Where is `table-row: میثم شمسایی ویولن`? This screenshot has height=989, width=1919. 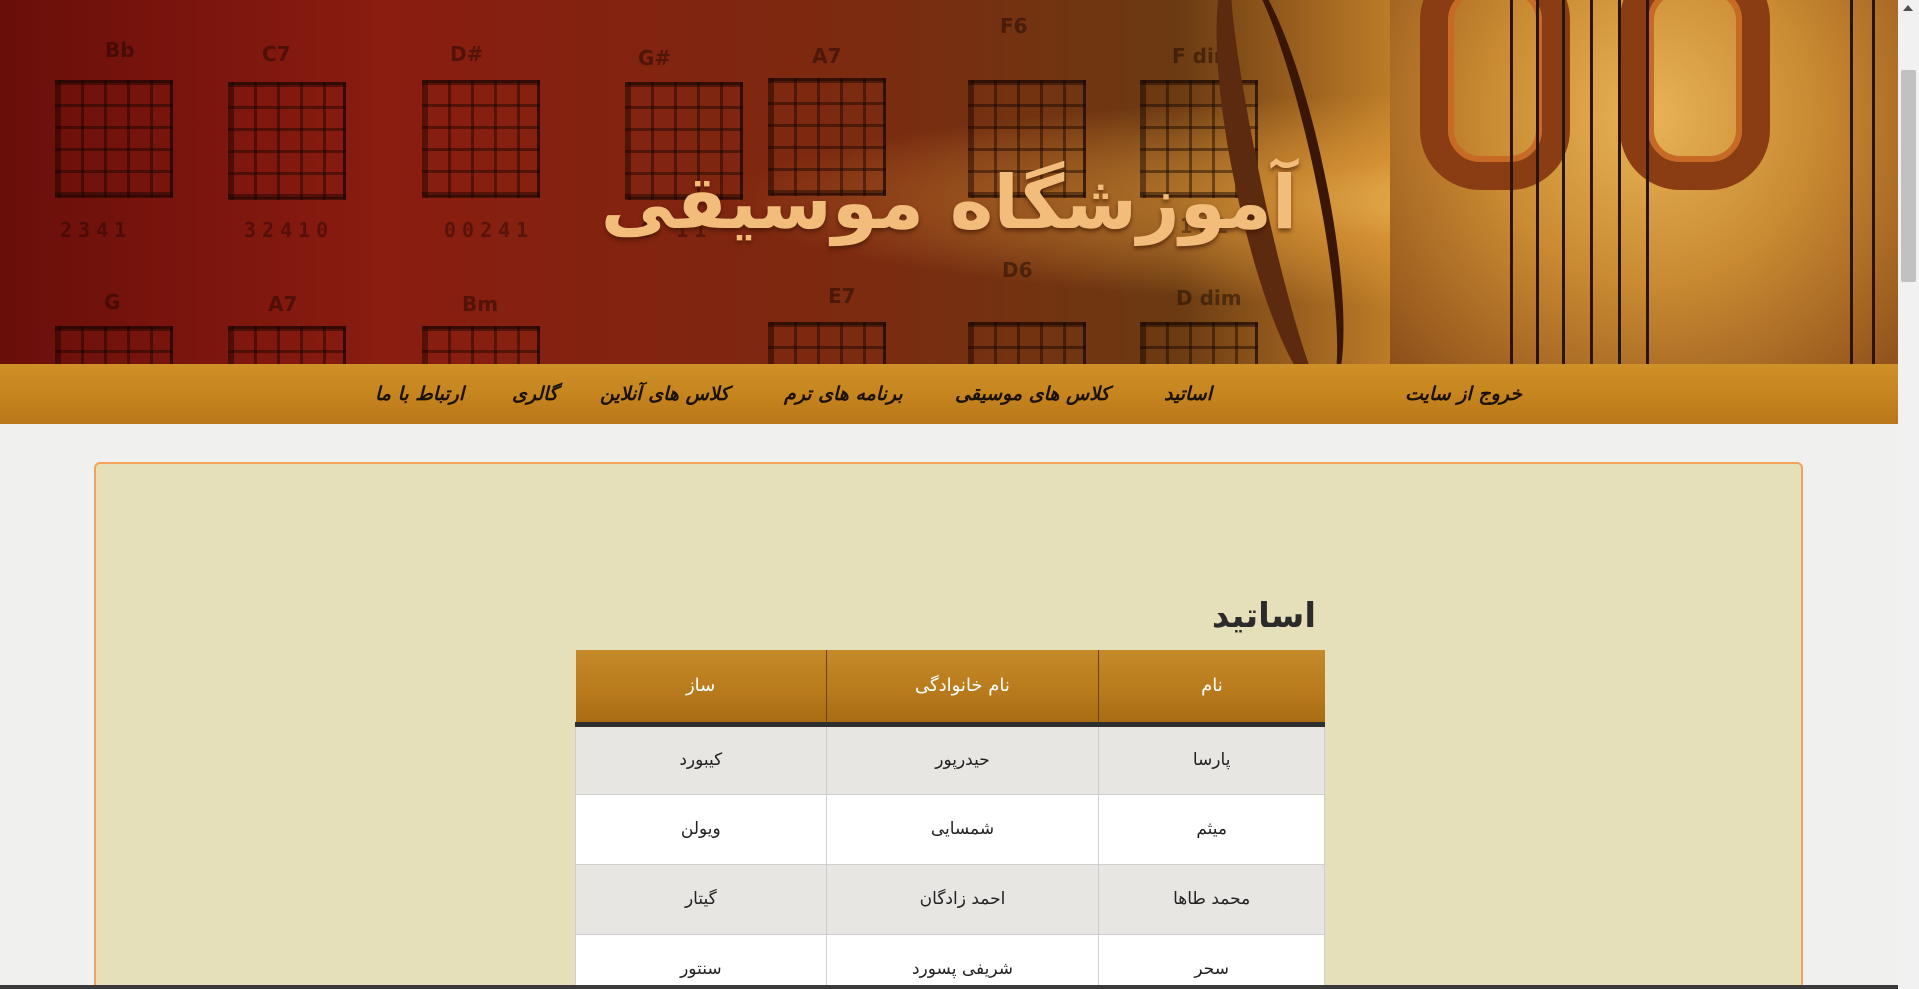 table-row: میثم شمسایی ویولن is located at coordinates (950, 829).